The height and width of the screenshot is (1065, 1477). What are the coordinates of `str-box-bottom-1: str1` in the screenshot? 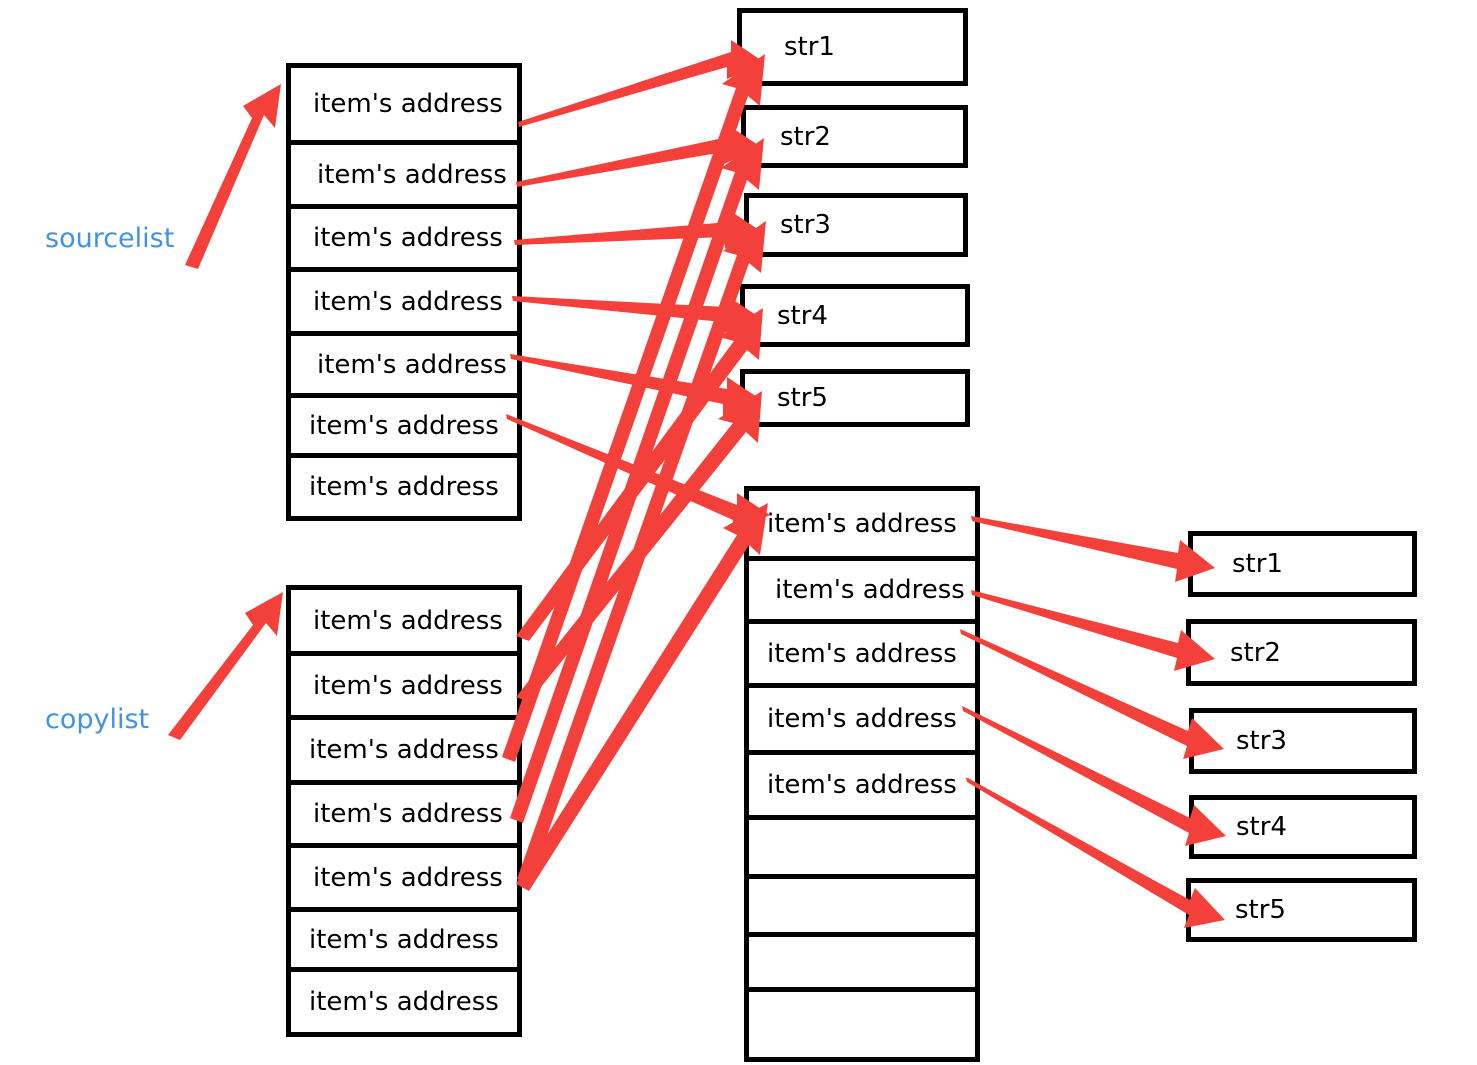 It's located at (1302, 564).